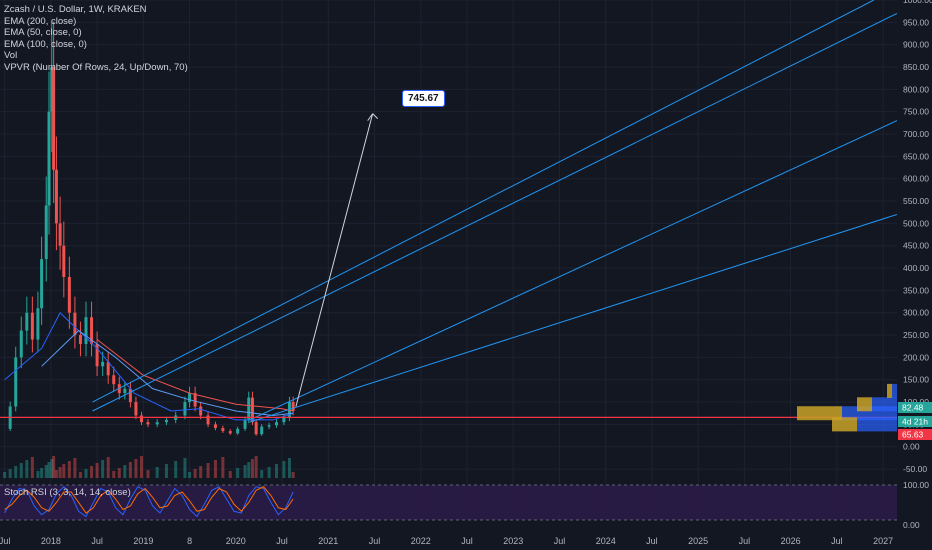 The height and width of the screenshot is (550, 932). Describe the element at coordinates (67, 492) in the screenshot. I see `stoch-rsi-label: Stoch RSI (3, 3, 14, 14, close)` at that location.